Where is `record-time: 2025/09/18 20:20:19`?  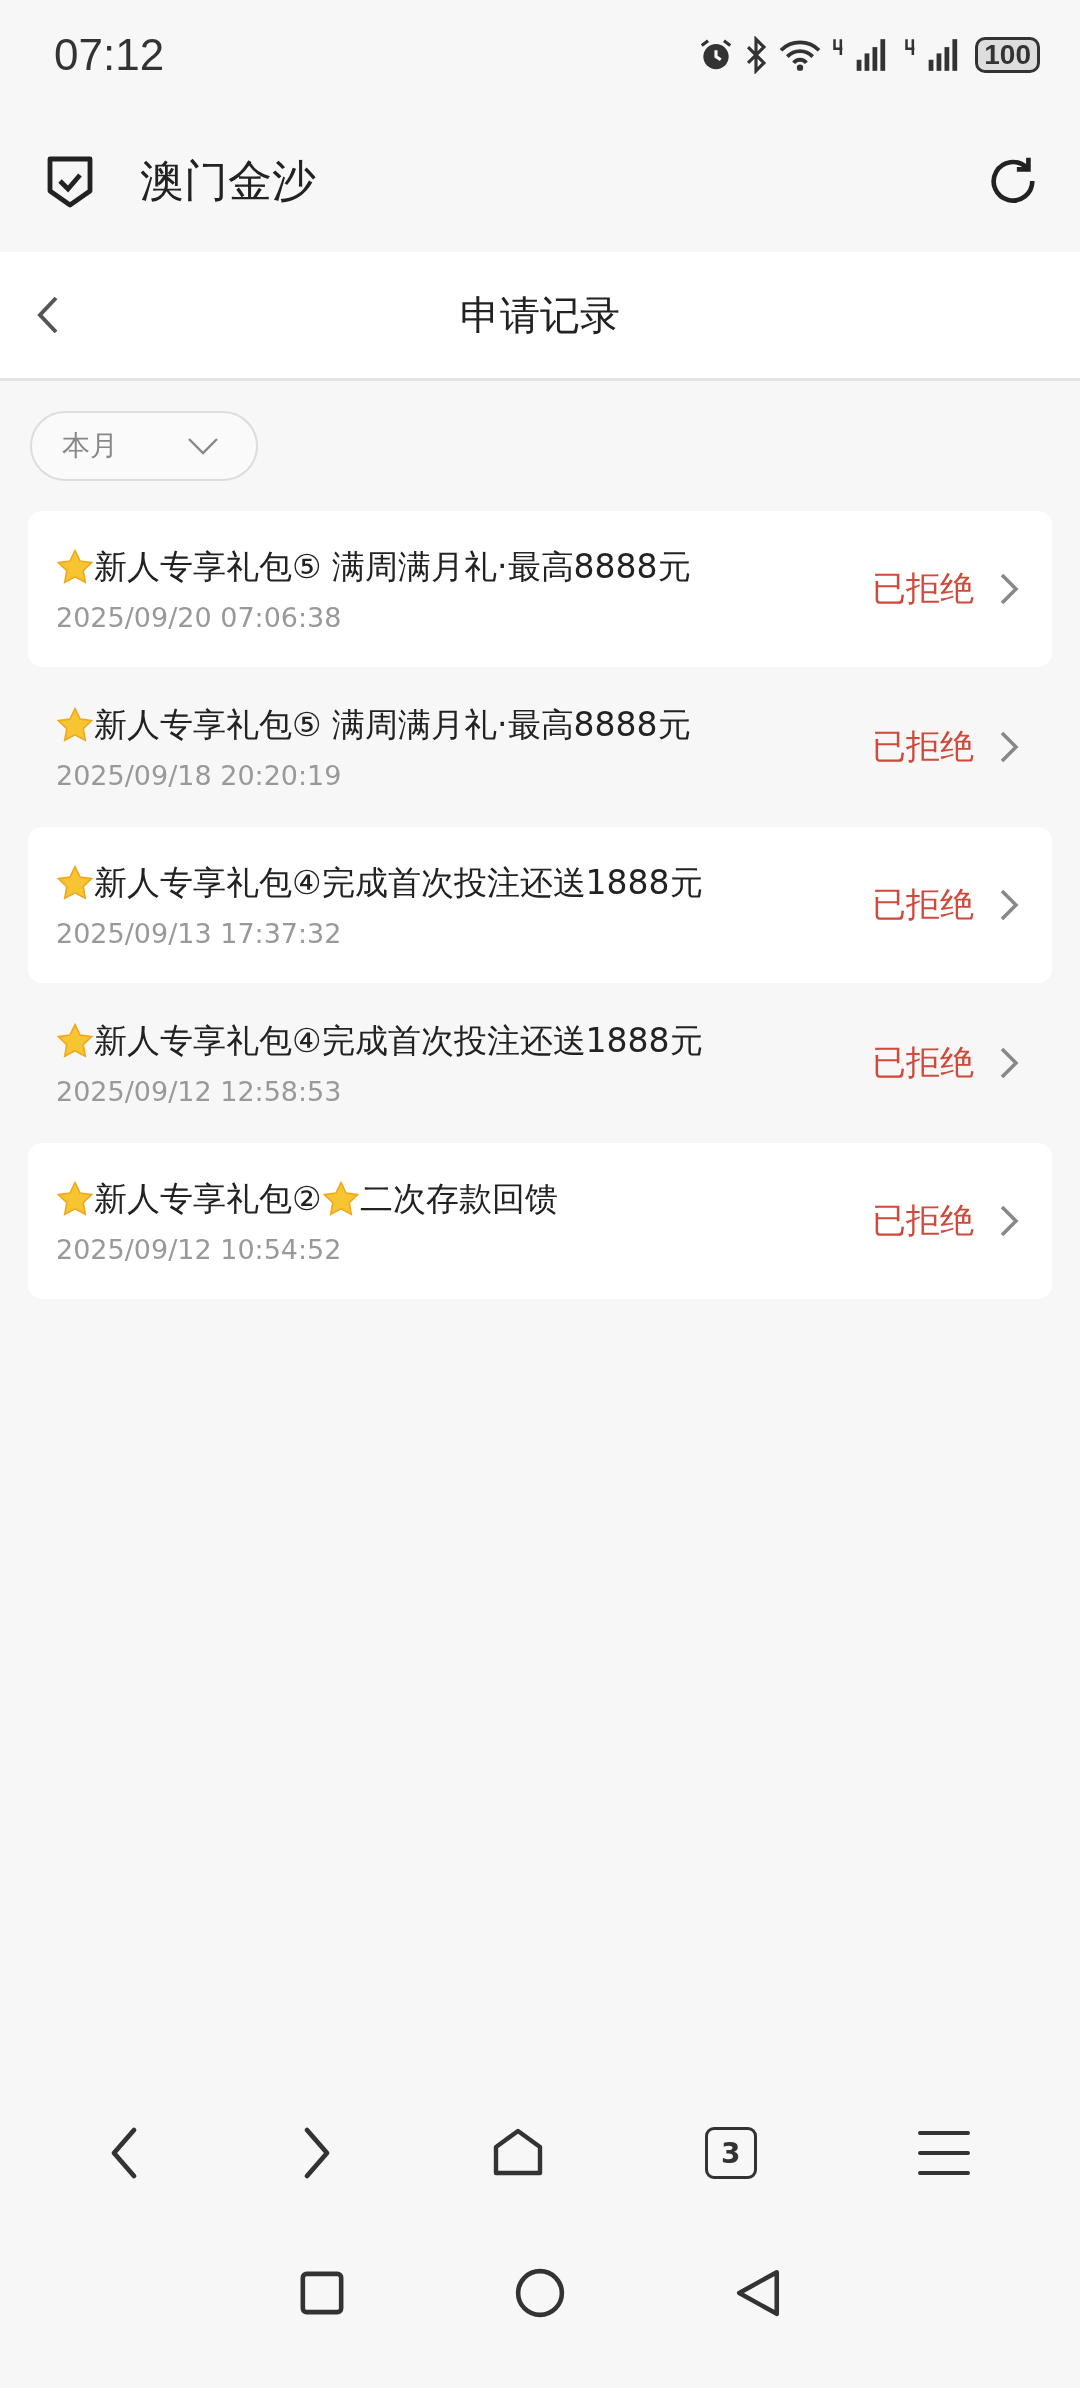 record-time: 2025/09/18 20:20:19 is located at coordinates (199, 775).